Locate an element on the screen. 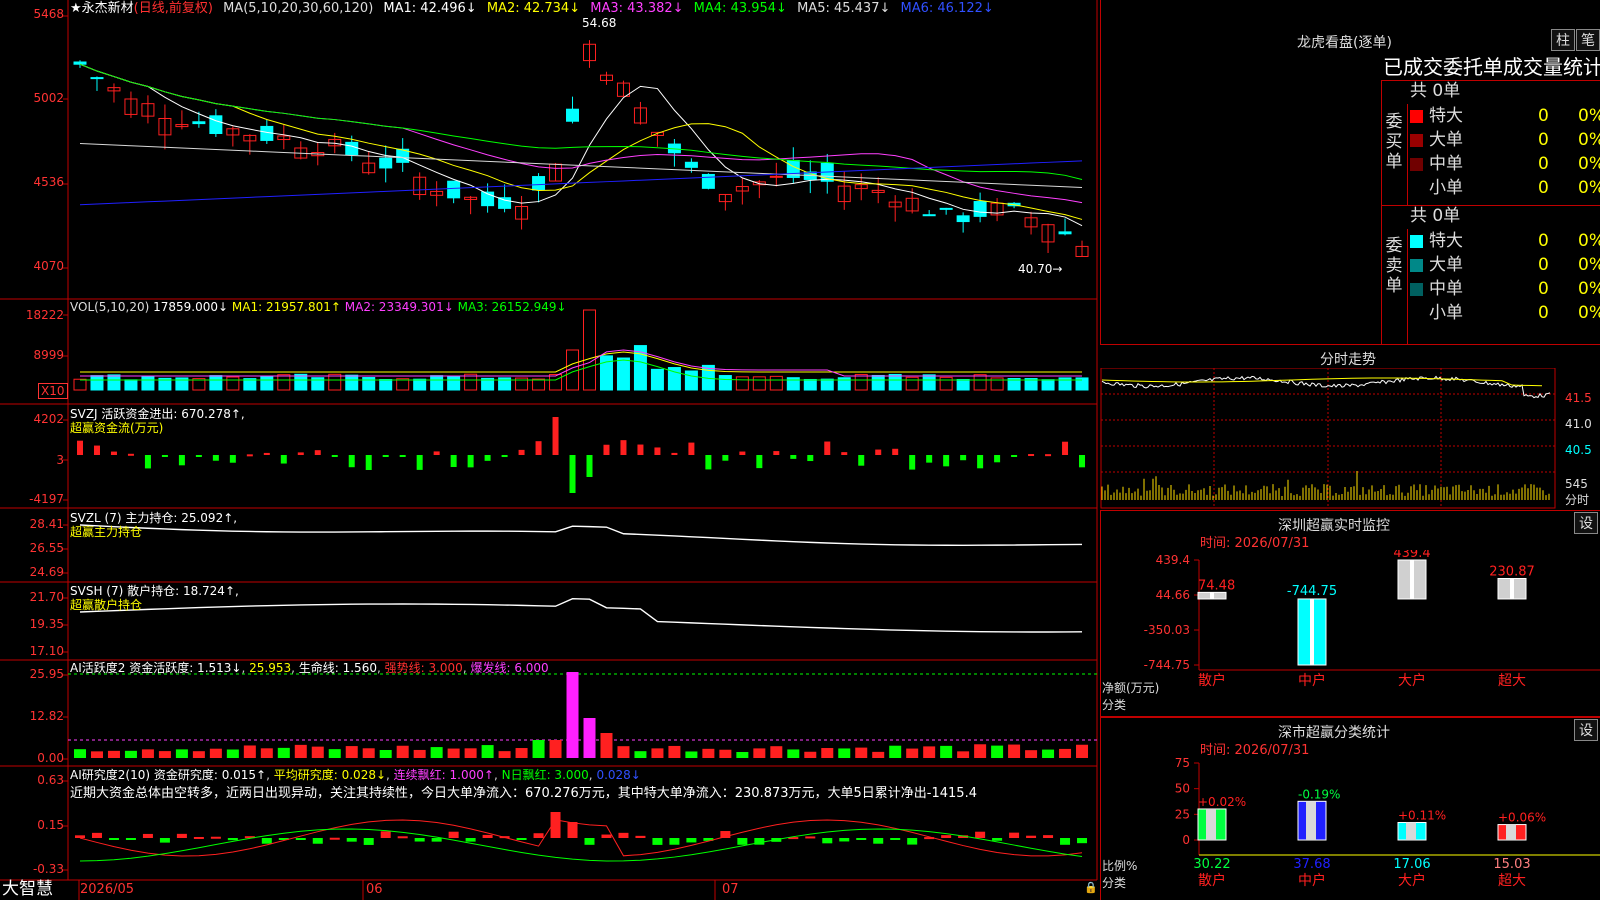 The image size is (1600, 900). svsh-tick: 19.35 is located at coordinates (46, 624).